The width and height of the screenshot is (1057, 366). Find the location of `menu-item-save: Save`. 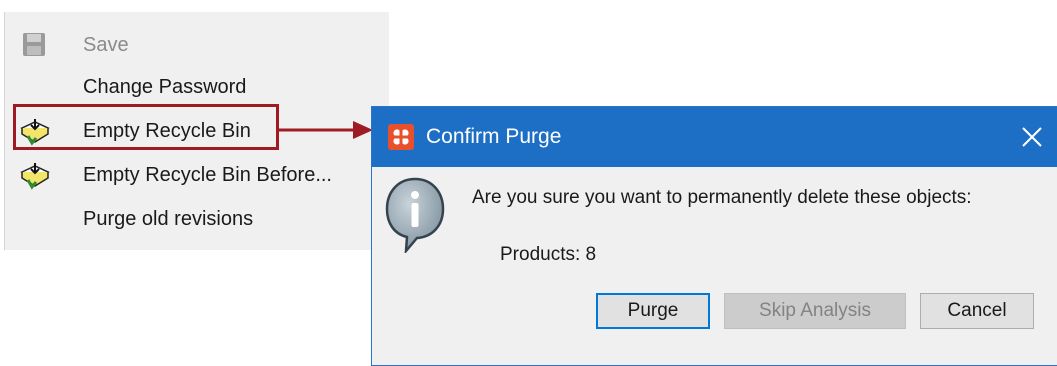

menu-item-save: Save is located at coordinates (196, 45).